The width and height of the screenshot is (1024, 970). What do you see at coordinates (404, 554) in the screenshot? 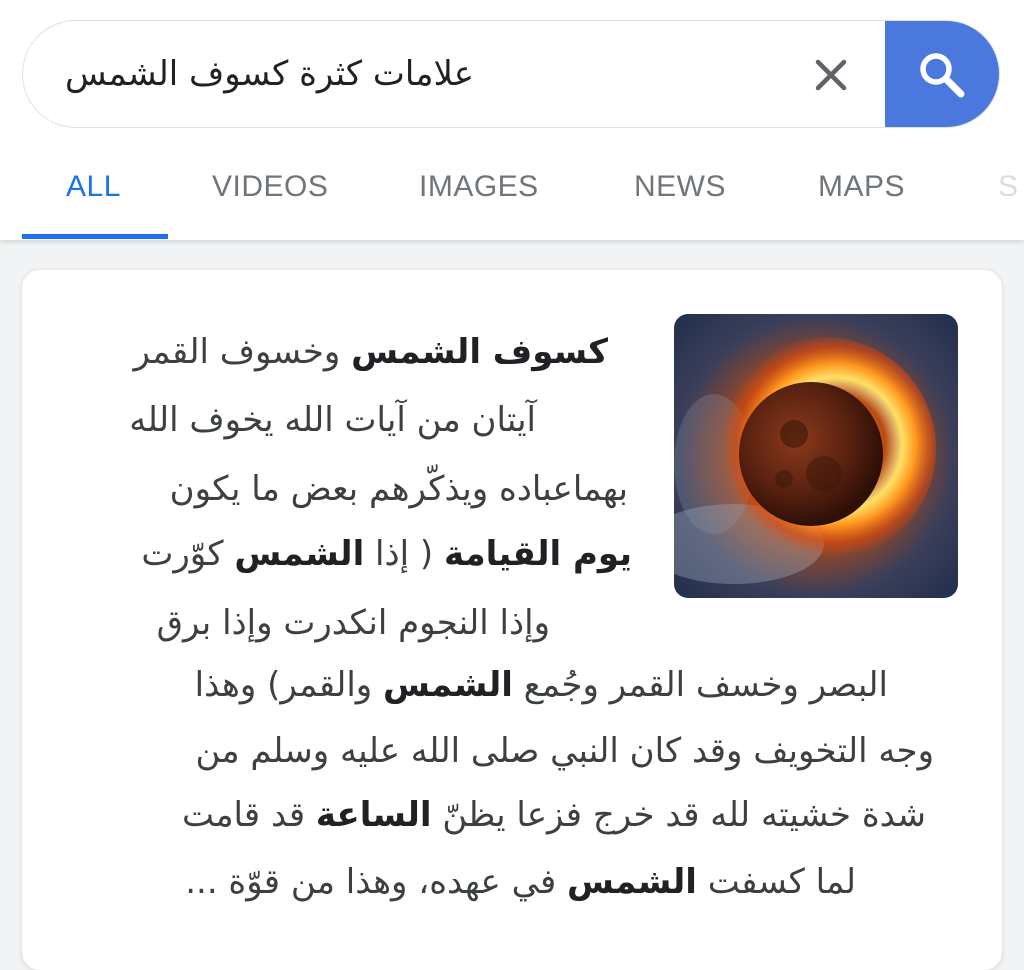
I see `snippet-text: ( إذا` at bounding box center [404, 554].